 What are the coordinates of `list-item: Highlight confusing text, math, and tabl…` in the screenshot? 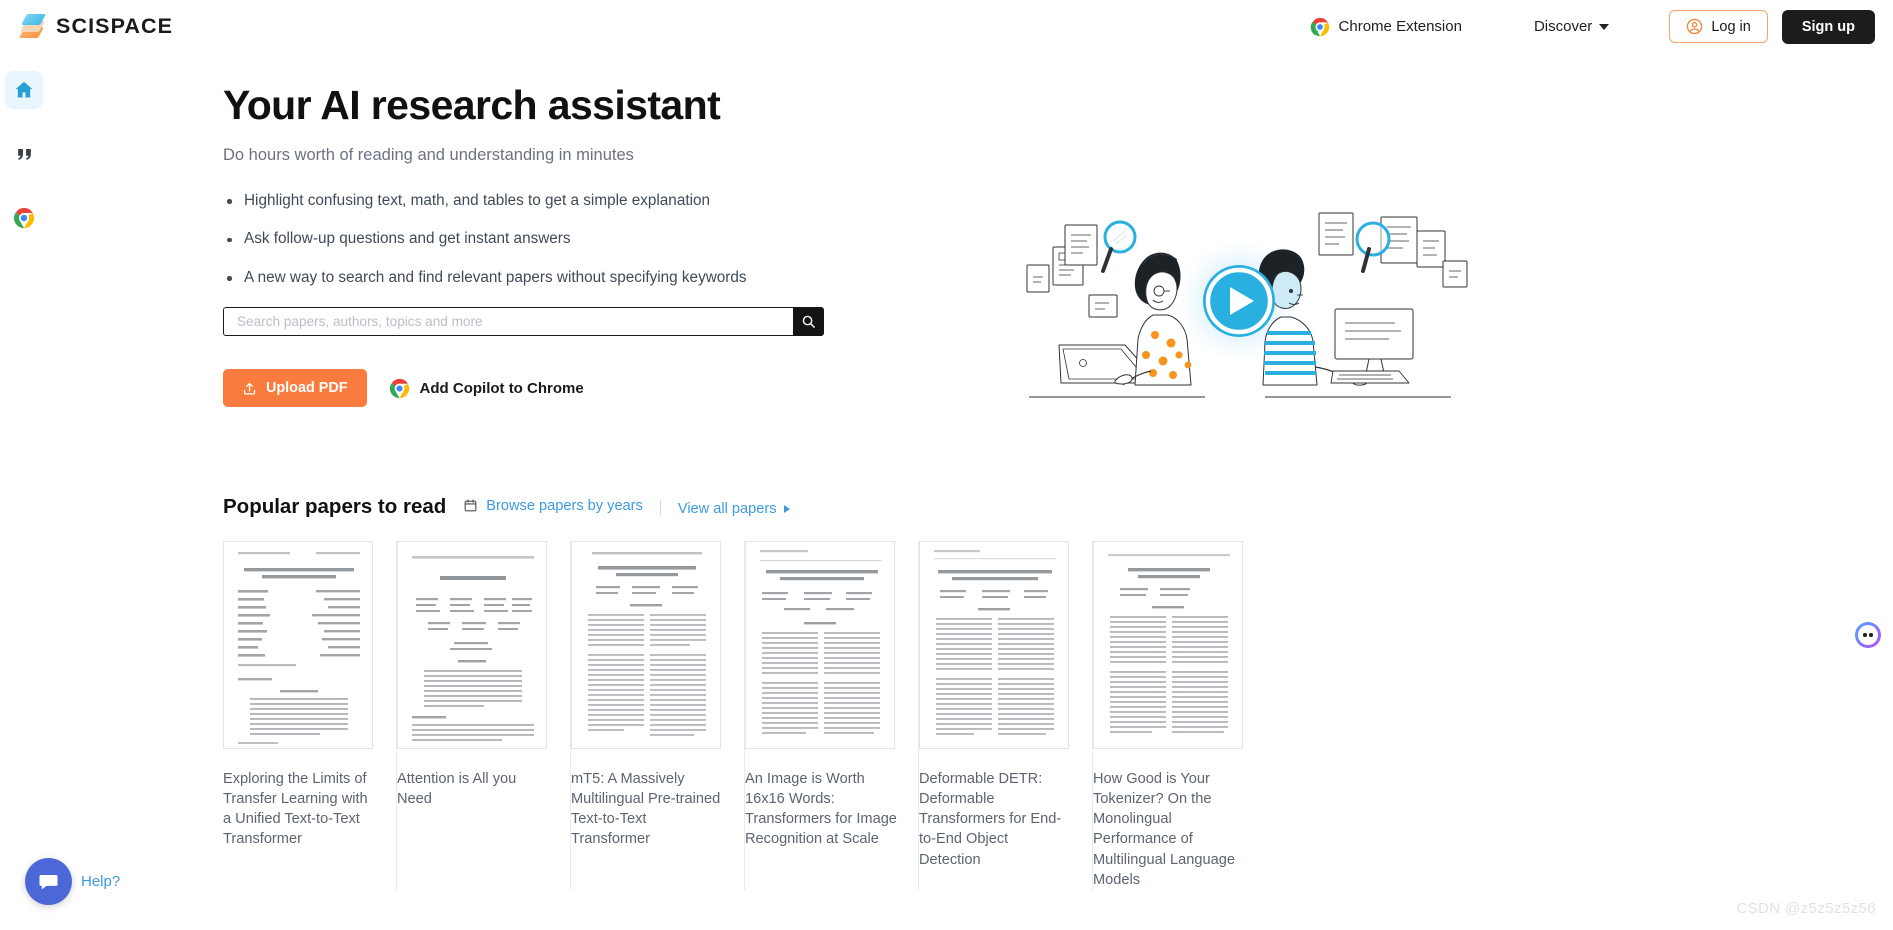 It's located at (573, 201).